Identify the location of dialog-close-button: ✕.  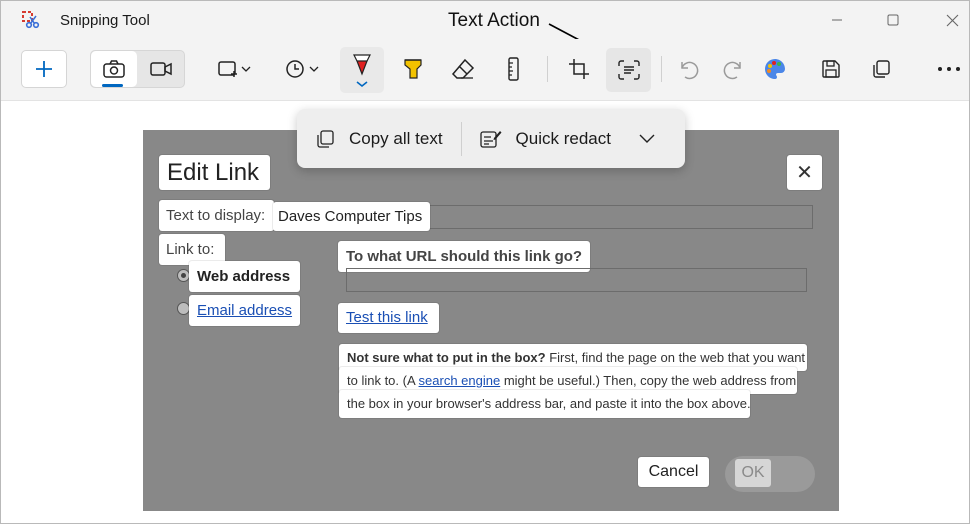
(804, 172).